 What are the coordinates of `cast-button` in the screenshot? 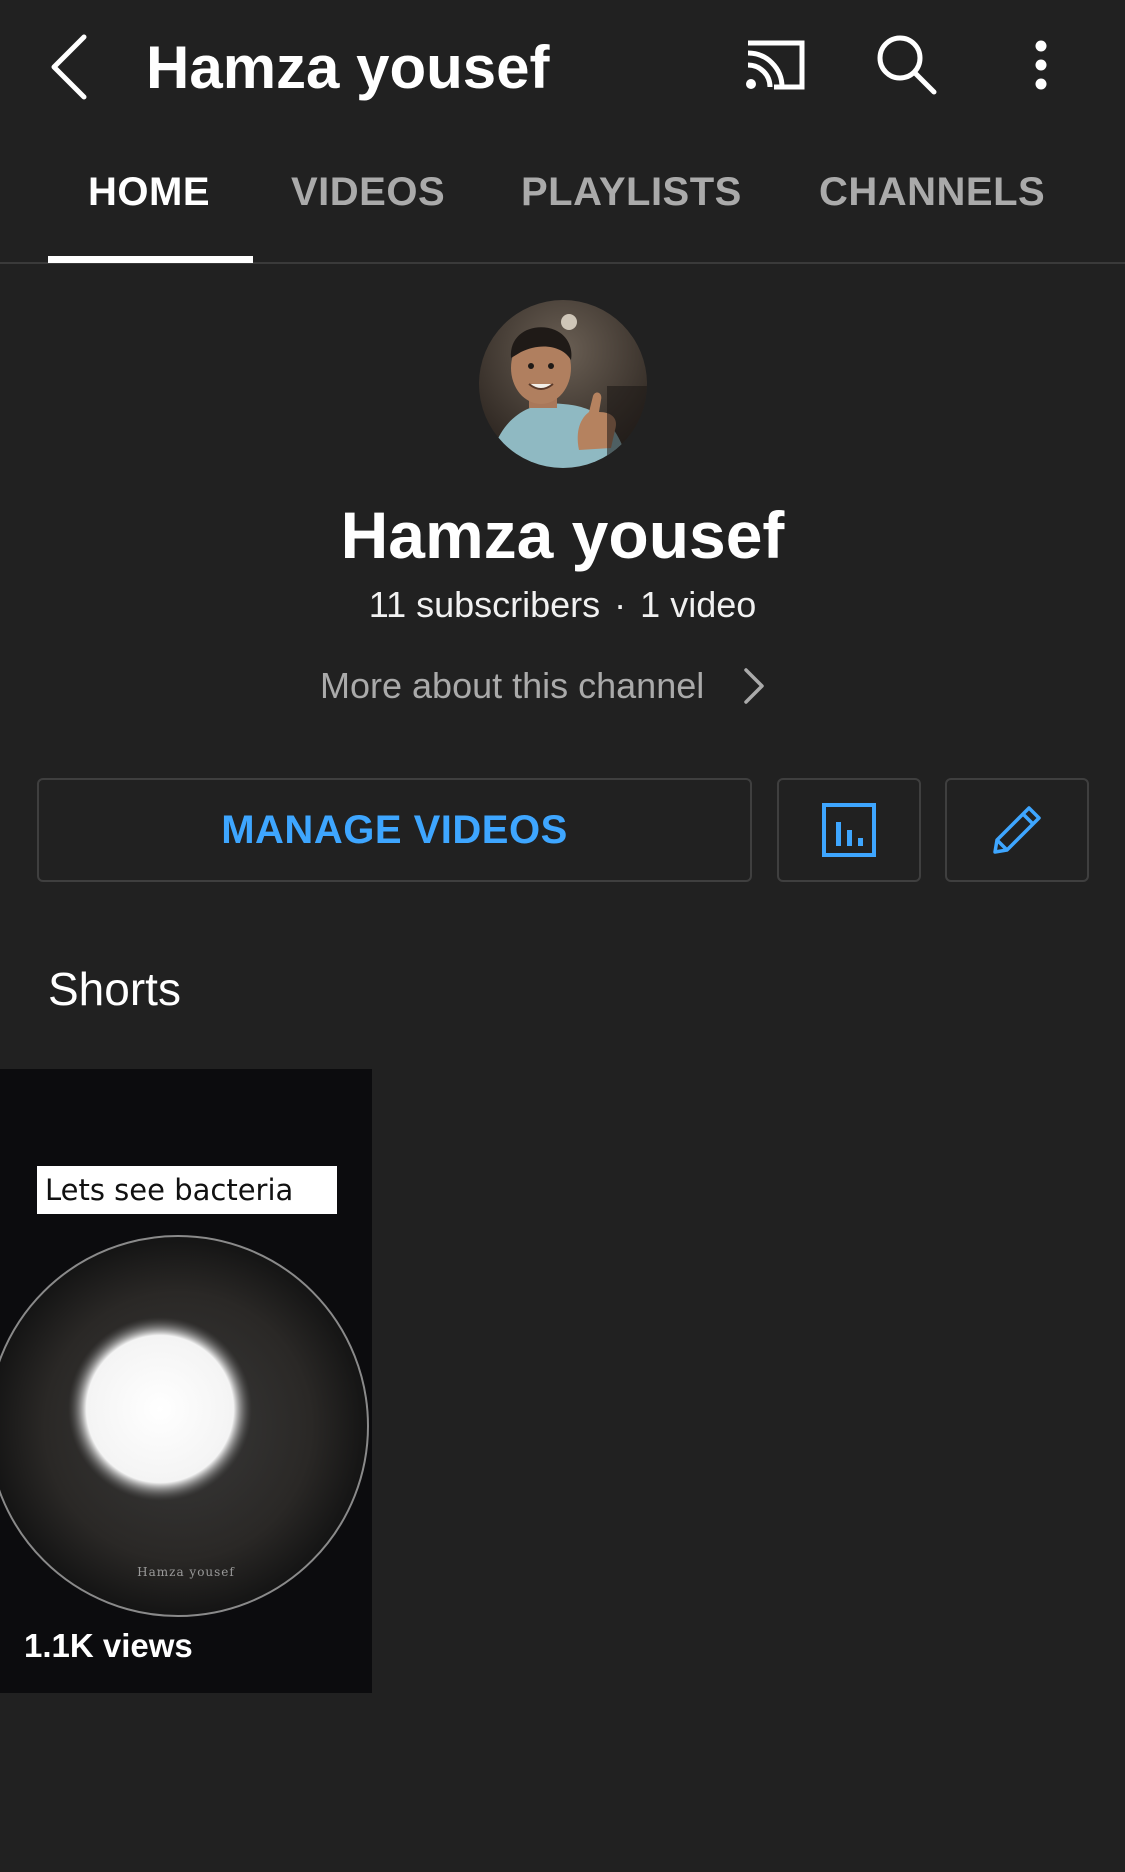 It's located at (775, 65).